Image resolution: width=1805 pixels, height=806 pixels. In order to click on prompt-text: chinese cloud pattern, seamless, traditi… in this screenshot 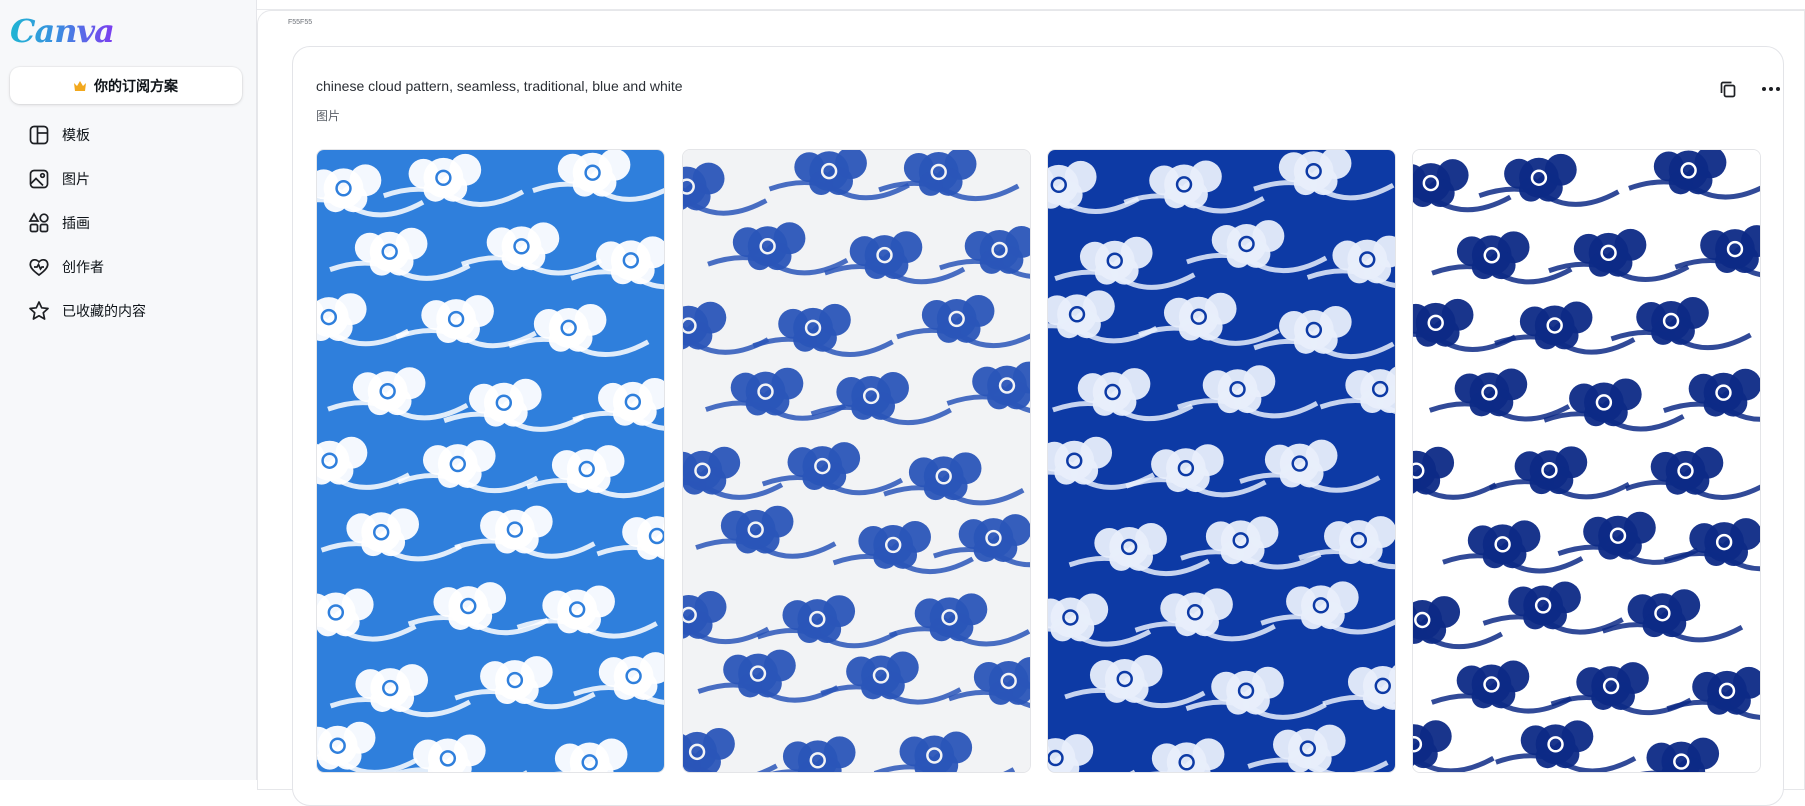, I will do `click(499, 86)`.